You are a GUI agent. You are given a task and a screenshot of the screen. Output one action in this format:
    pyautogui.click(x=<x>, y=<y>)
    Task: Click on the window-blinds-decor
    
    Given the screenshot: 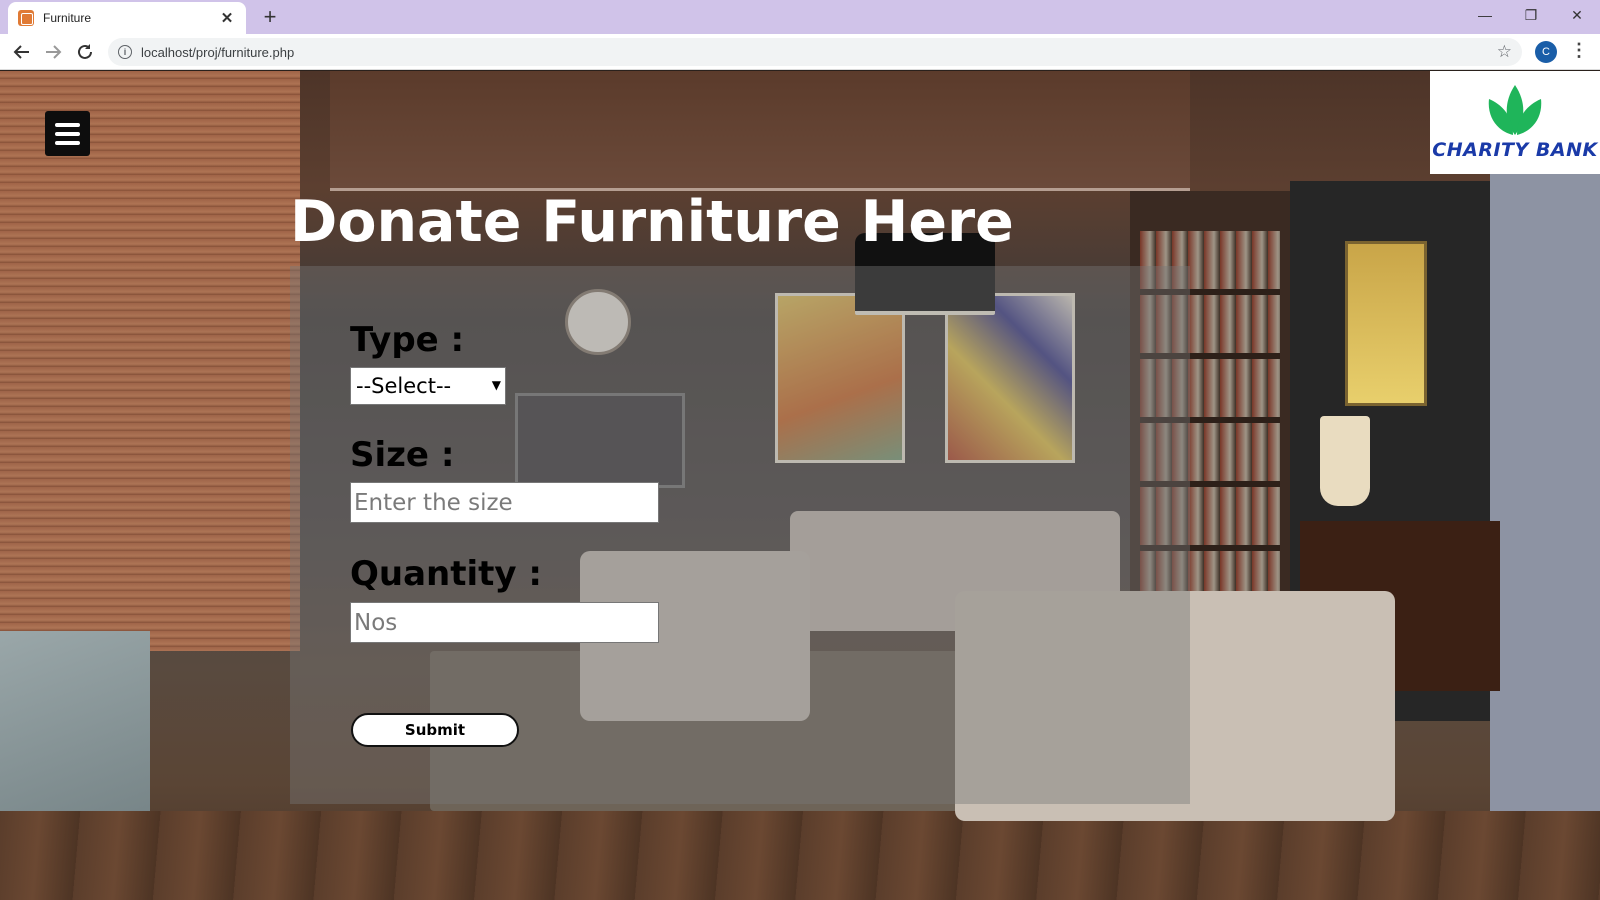 What is the action you would take?
    pyautogui.click(x=150, y=361)
    